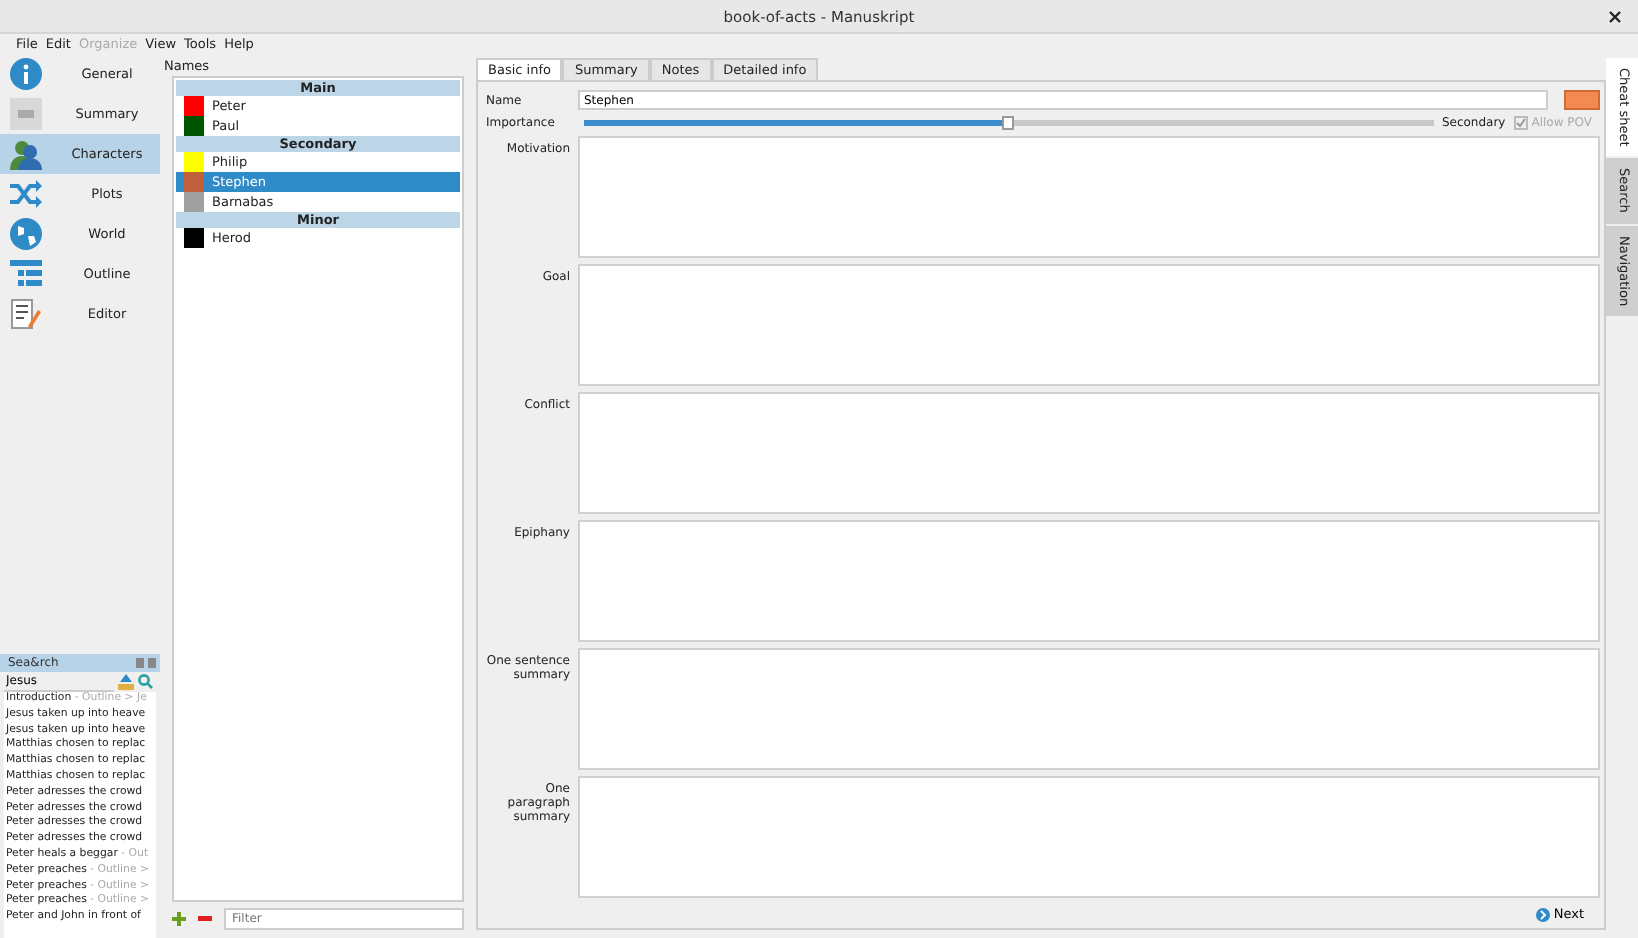 This screenshot has height=938, width=1638. Describe the element at coordinates (26, 274) in the screenshot. I see `list-icon` at that location.